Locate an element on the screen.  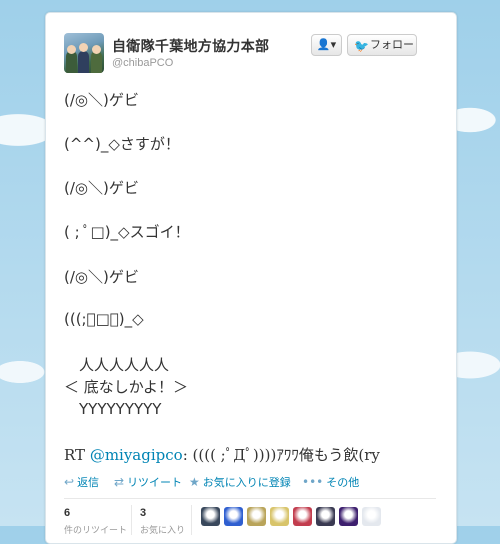
tweet-line: (^^)_◇さすが！ is located at coordinates (122, 144).